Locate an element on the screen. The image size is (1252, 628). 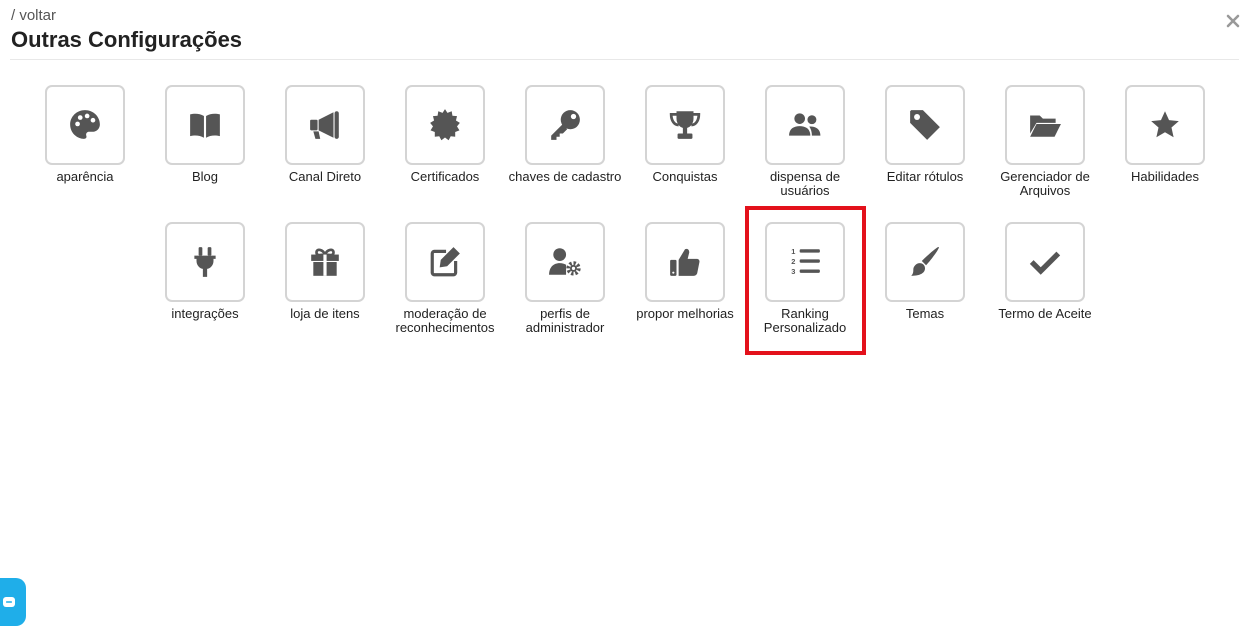
close-button is located at coordinates (1233, 21).